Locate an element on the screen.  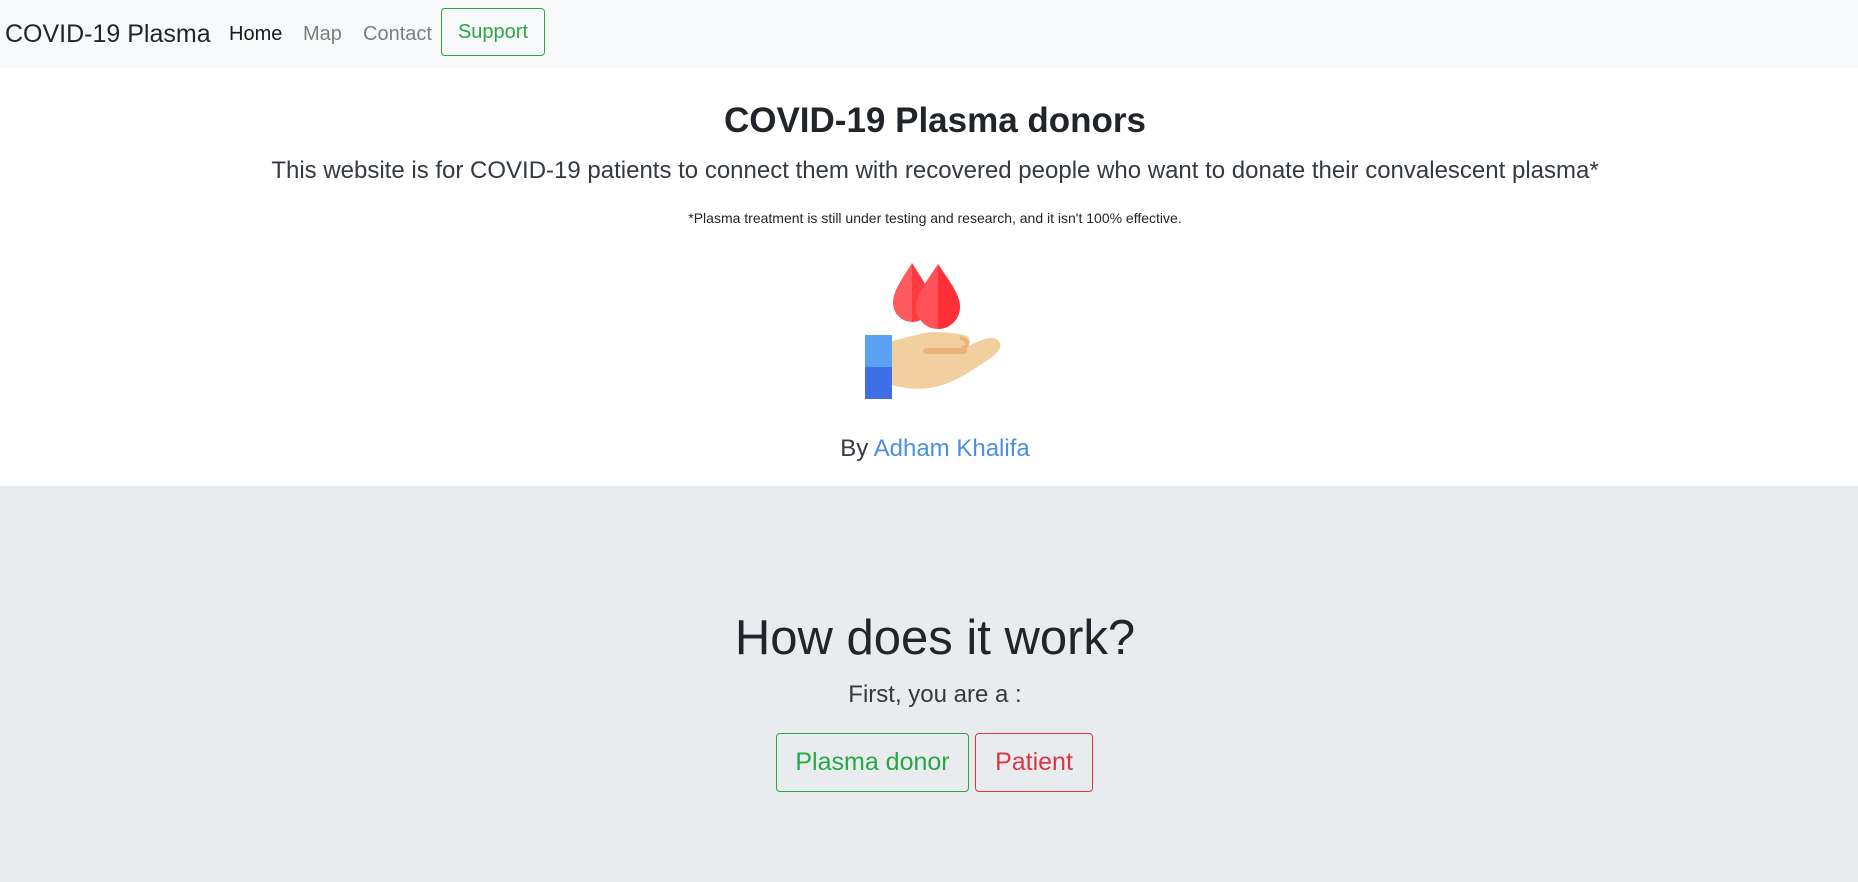
nav-link-map: Map is located at coordinates (322, 34).